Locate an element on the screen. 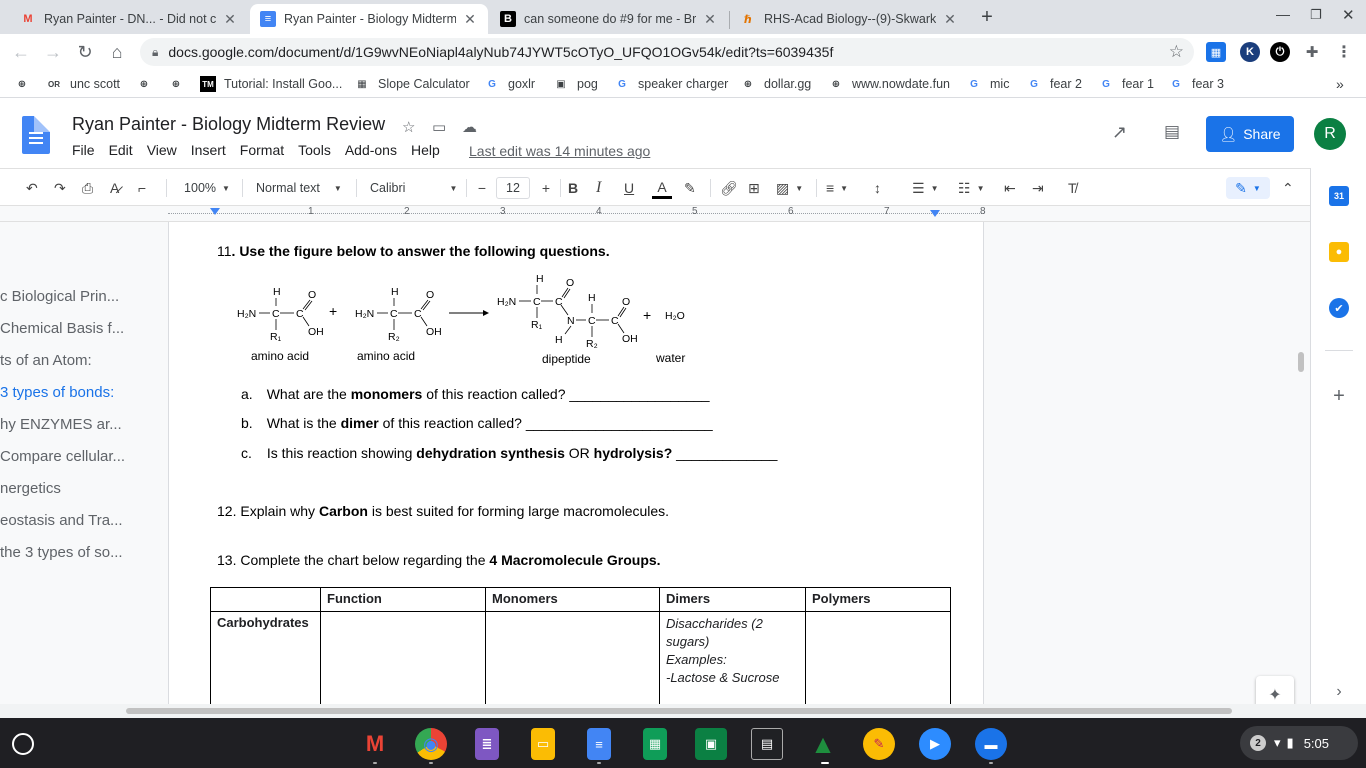  gmail-app-icon: M is located at coordinates (375, 744).